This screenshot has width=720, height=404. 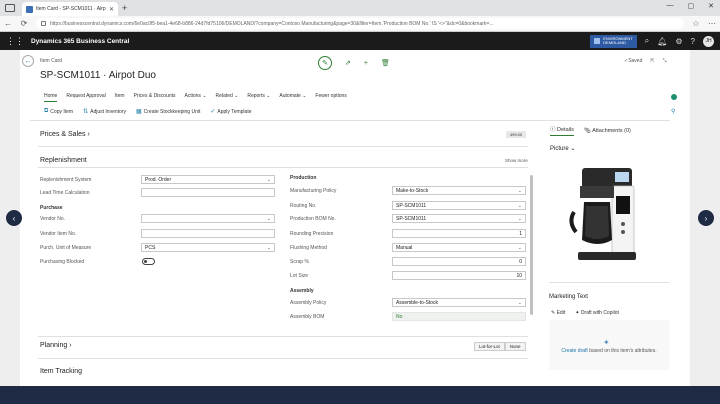 I want to click on favorites-icon: ☆, so click(x=696, y=23).